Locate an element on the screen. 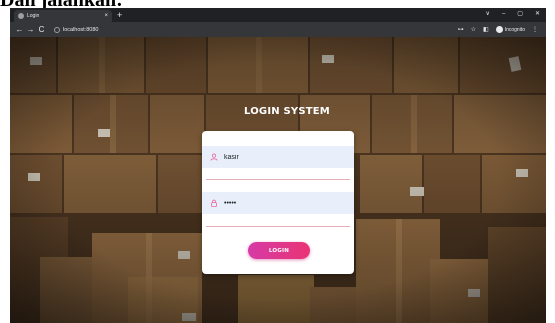 The height and width of the screenshot is (323, 555). login-title-text: LOGIN SYSTEM is located at coordinates (287, 111).